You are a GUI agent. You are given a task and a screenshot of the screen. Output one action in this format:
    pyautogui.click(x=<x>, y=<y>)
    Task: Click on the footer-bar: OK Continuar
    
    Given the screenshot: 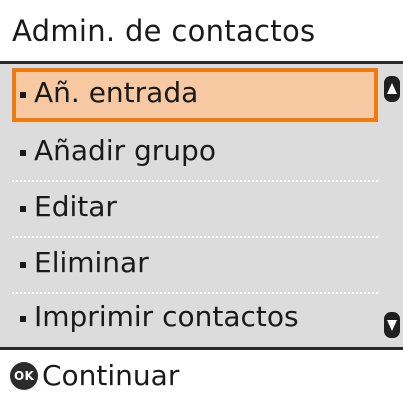 What is the action you would take?
    pyautogui.click(x=201, y=375)
    